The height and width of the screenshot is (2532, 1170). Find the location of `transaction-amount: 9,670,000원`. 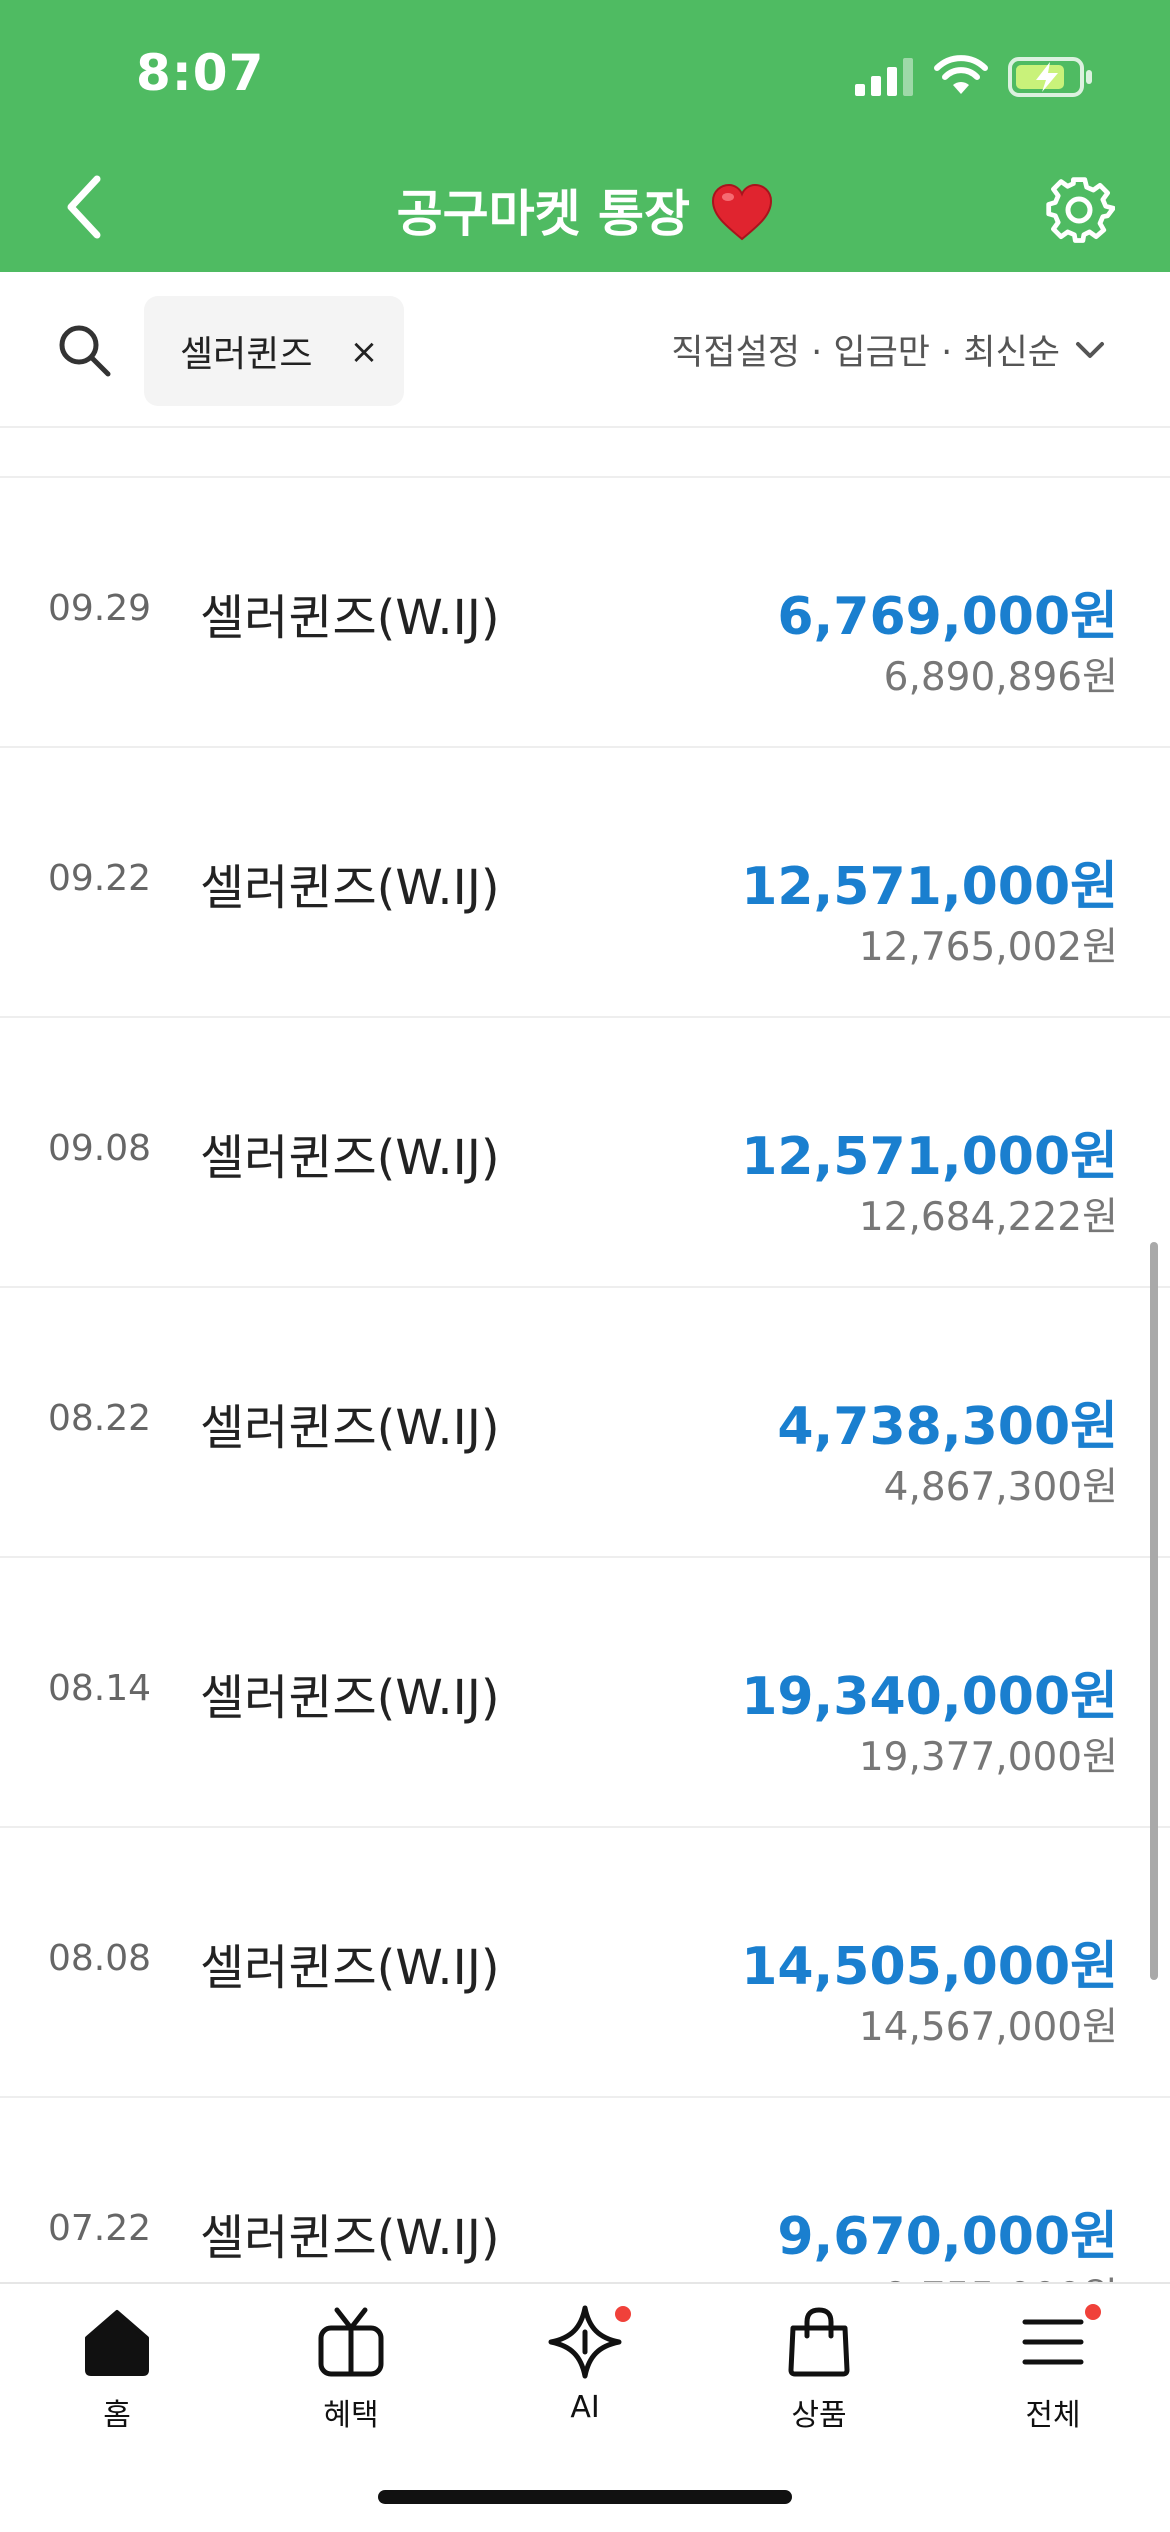

transaction-amount: 9,670,000원 is located at coordinates (947, 2237).